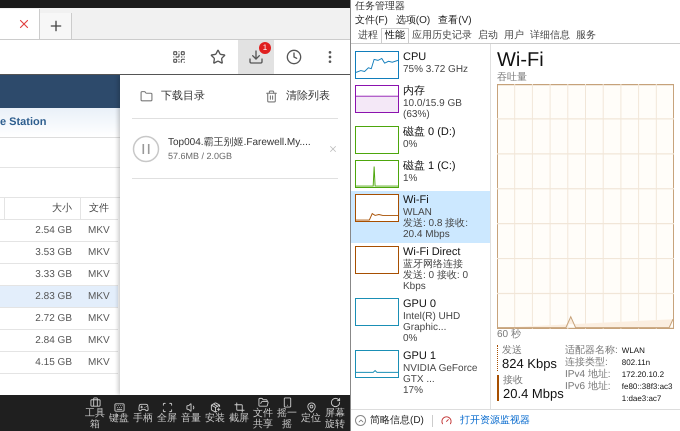 This screenshot has width=680, height=431. Describe the element at coordinates (53, 275) in the screenshot. I see `table-cell-text: 3.33 GB` at that location.